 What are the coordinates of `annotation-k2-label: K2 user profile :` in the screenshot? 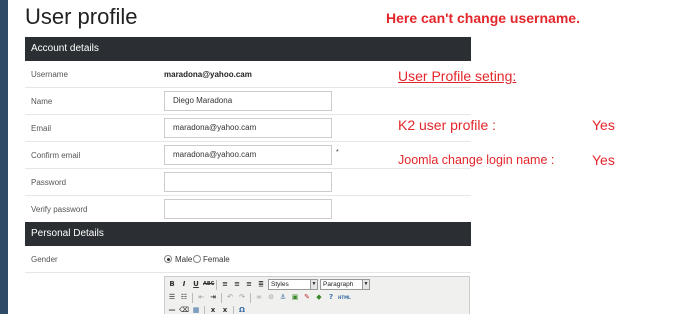 It's located at (447, 125).